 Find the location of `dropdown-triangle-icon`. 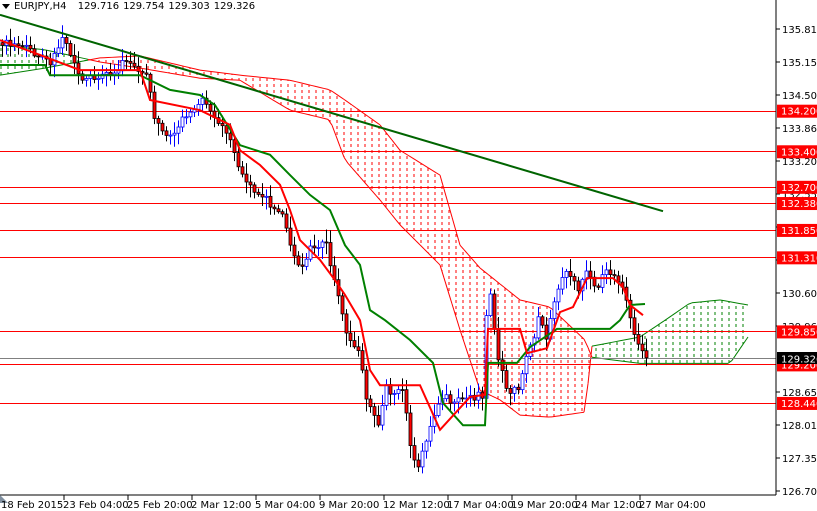

dropdown-triangle-icon is located at coordinates (6, 6).